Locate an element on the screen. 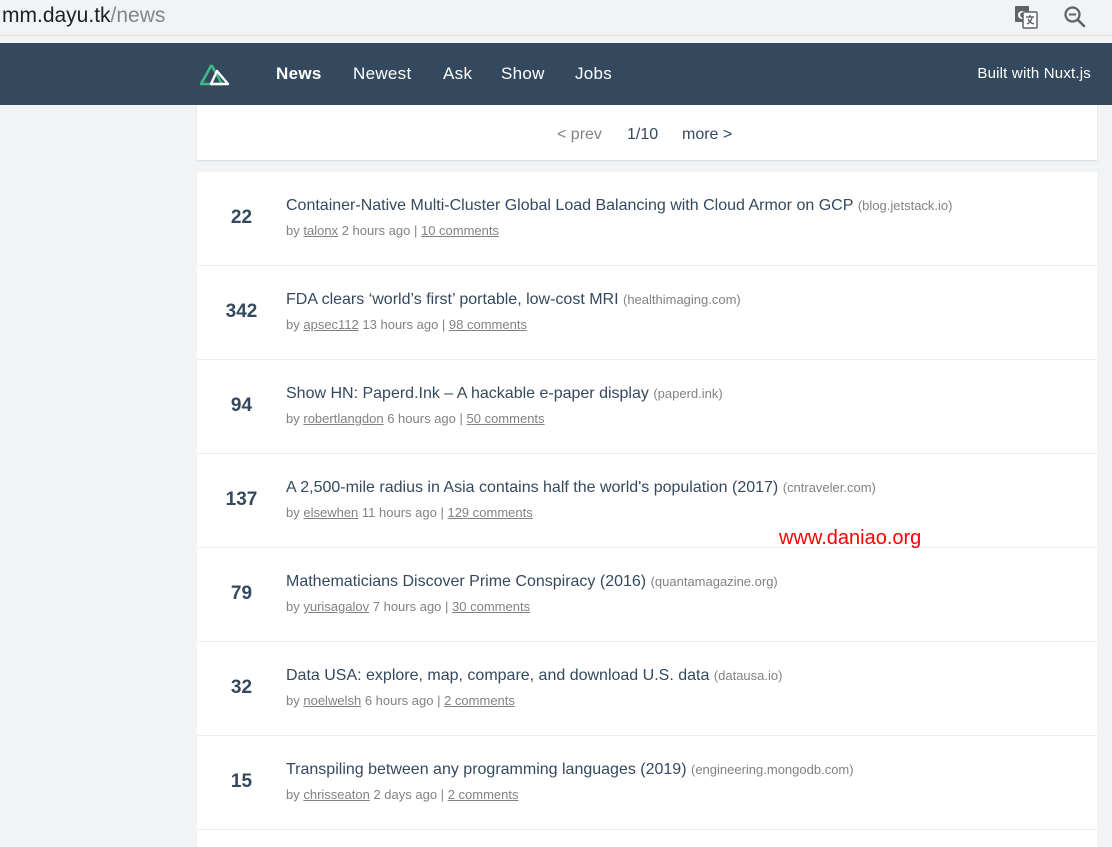 The image size is (1112, 847). item-host: (engineering.mongodb.com) is located at coordinates (772, 769).